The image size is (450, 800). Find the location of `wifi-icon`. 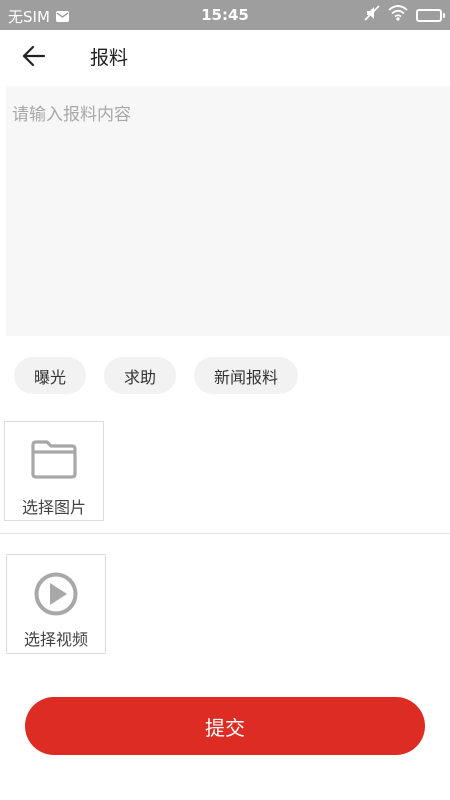

wifi-icon is located at coordinates (398, 15).